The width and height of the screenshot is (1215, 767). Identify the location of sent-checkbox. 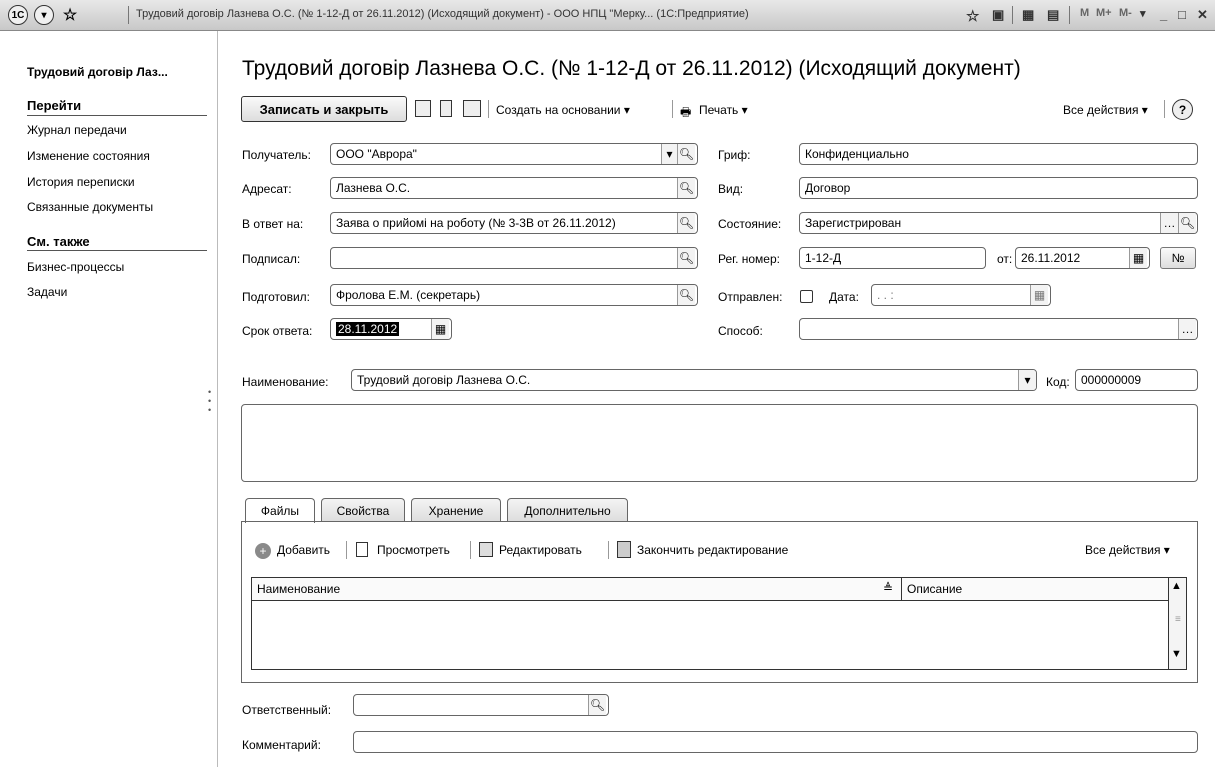
(806, 296).